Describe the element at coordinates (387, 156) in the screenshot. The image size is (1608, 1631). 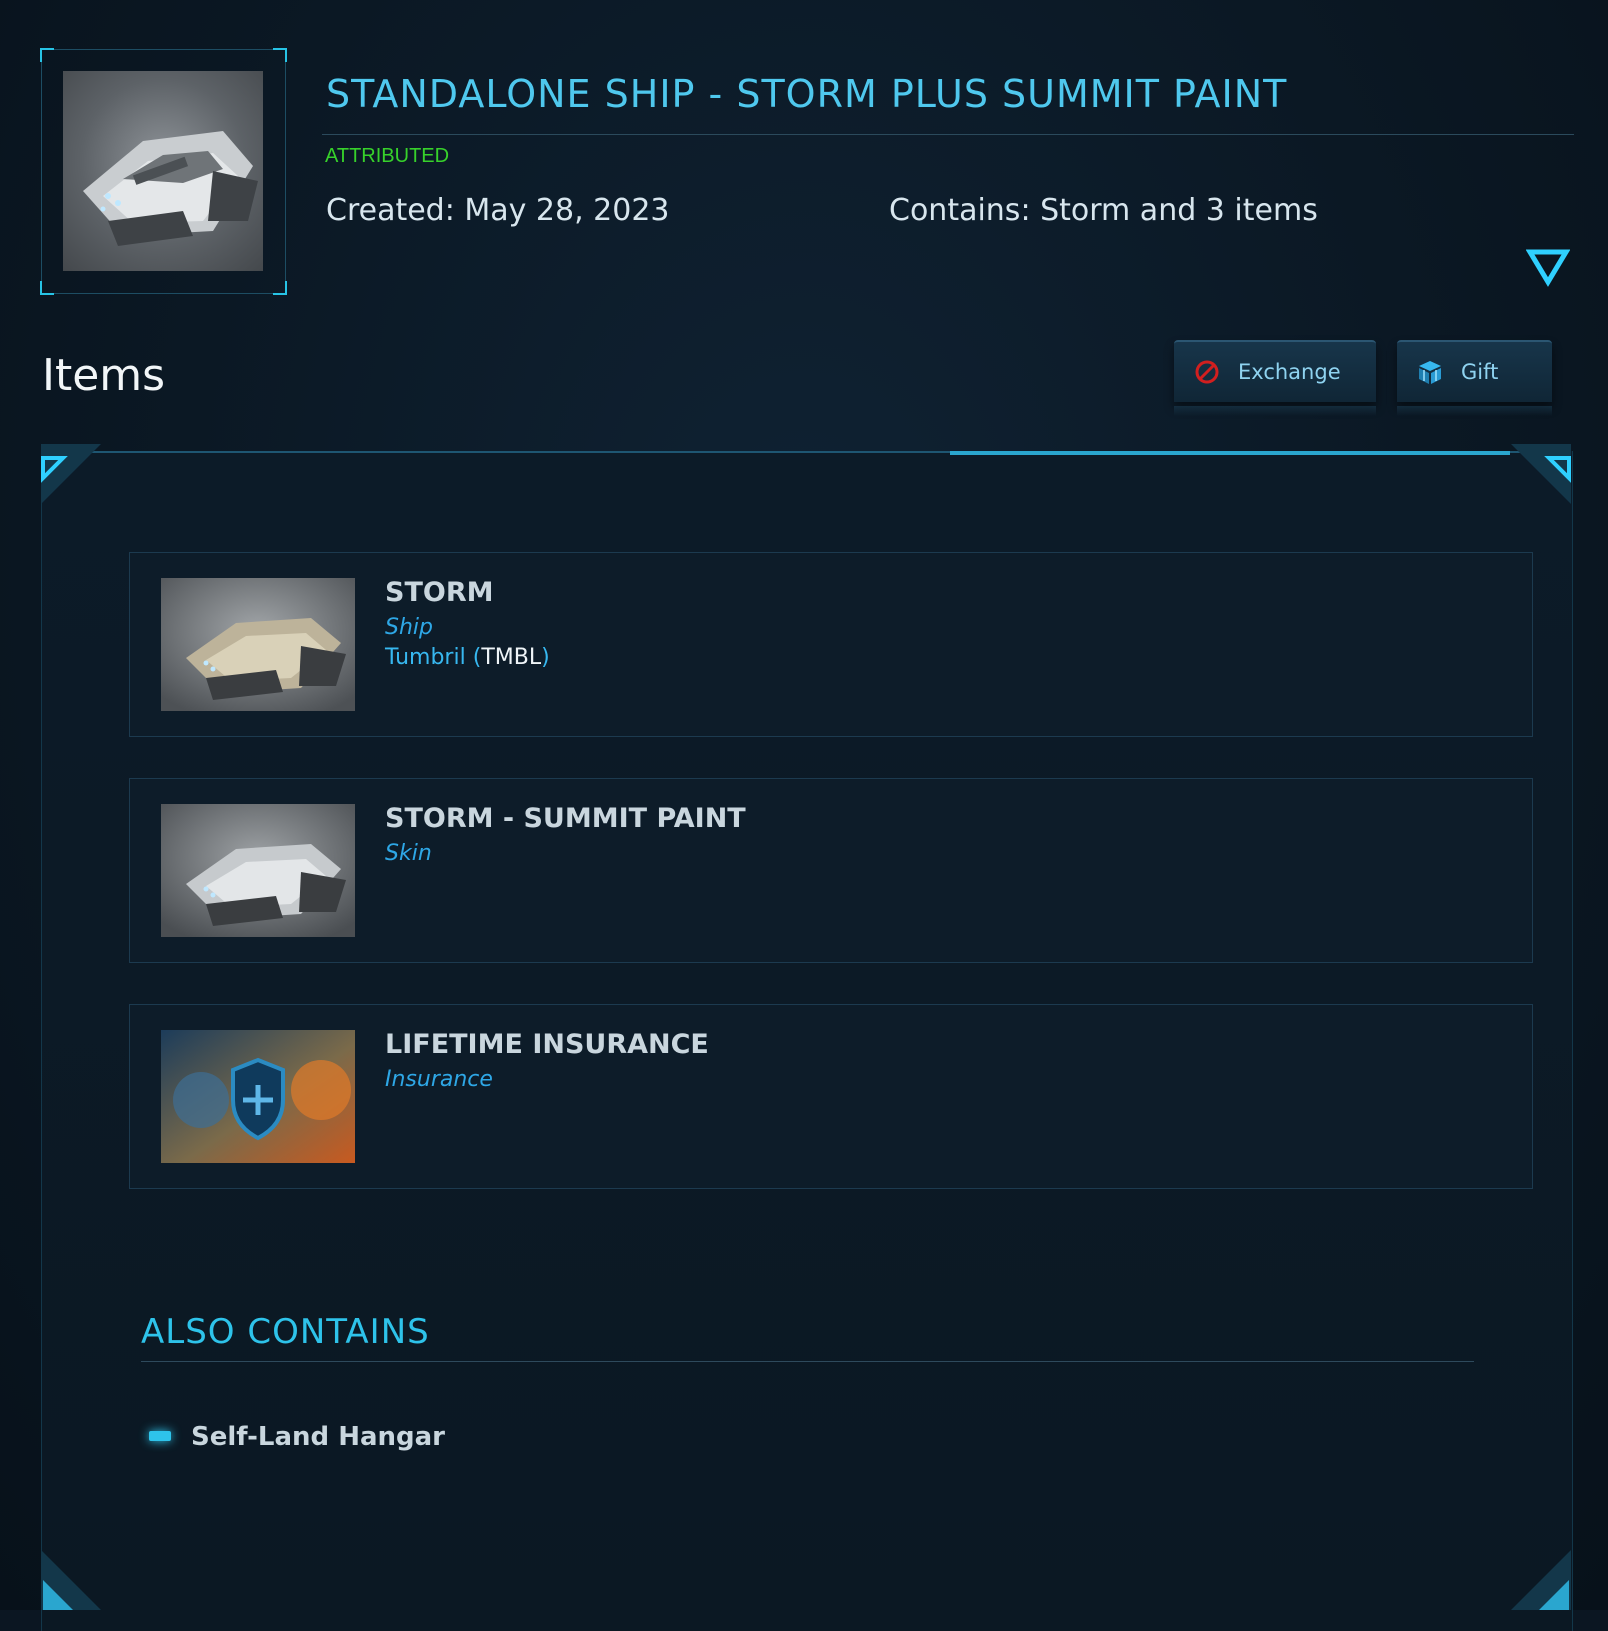
I see `status-badge: ATTRIBUTED` at that location.